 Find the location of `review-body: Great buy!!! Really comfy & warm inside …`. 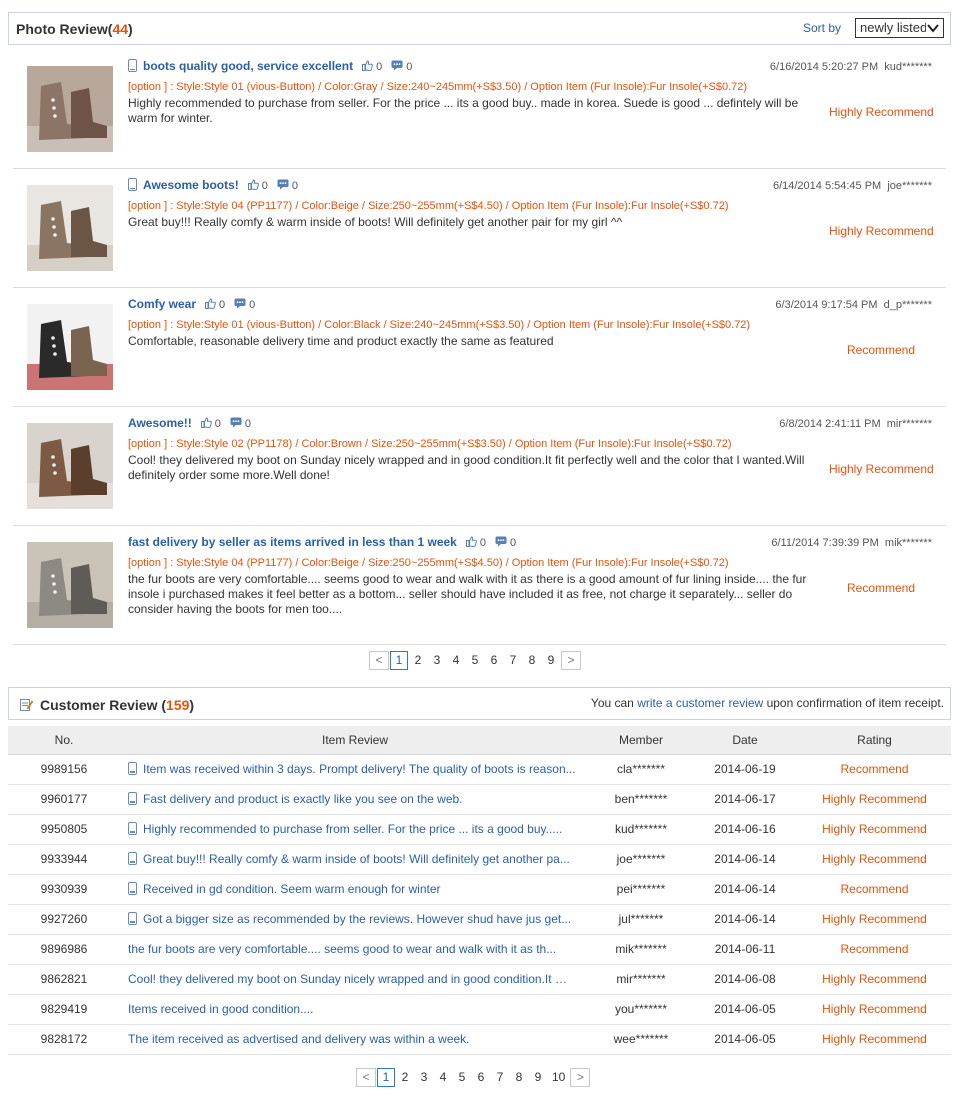

review-body: Great buy!!! Really comfy & warm inside … is located at coordinates (375, 222).